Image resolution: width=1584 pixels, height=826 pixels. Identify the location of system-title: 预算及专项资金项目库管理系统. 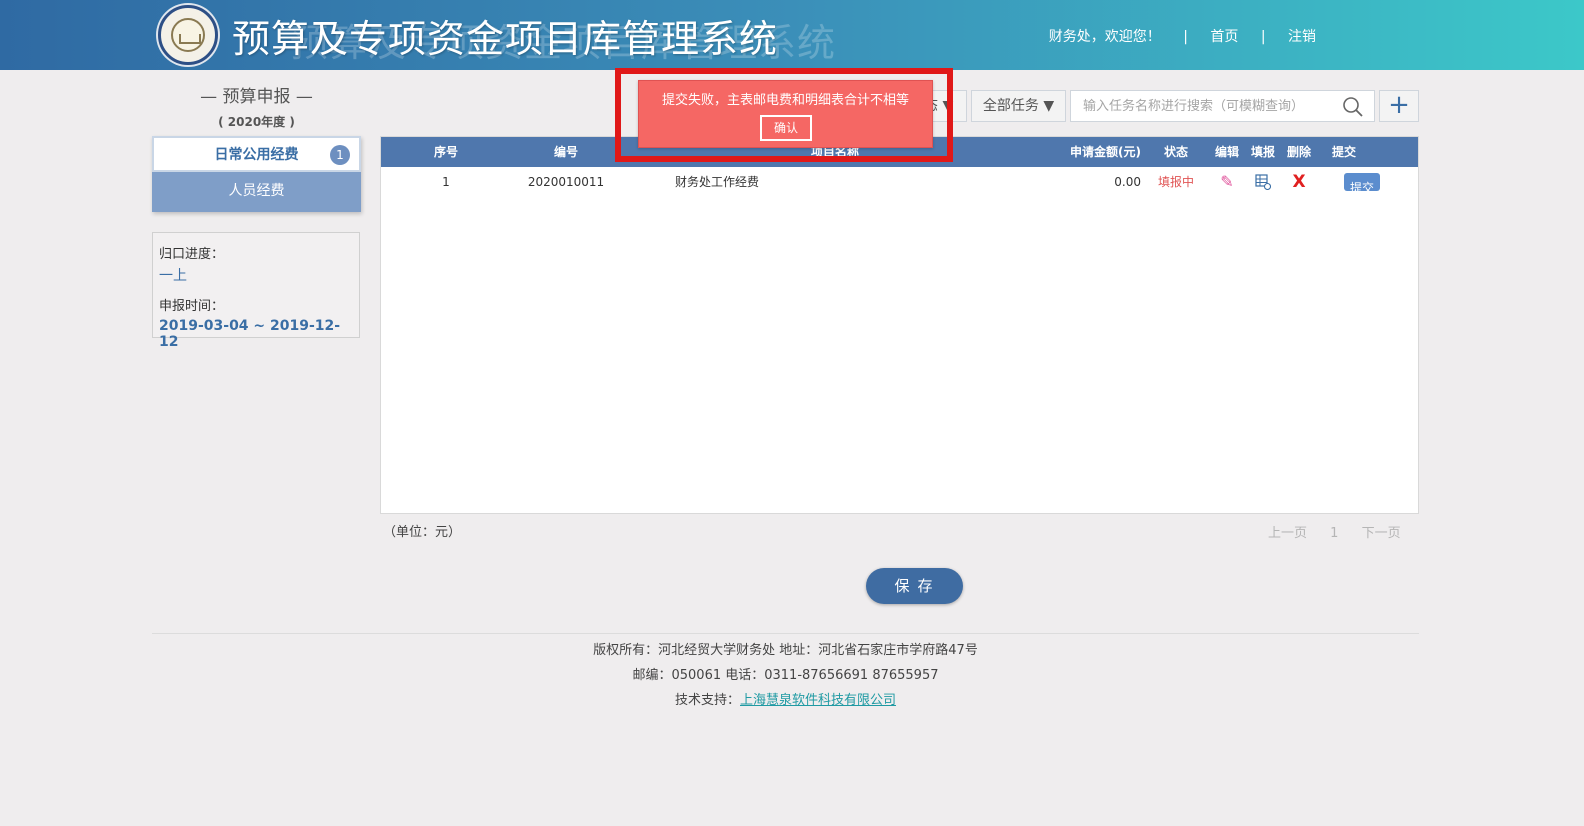
(505, 39).